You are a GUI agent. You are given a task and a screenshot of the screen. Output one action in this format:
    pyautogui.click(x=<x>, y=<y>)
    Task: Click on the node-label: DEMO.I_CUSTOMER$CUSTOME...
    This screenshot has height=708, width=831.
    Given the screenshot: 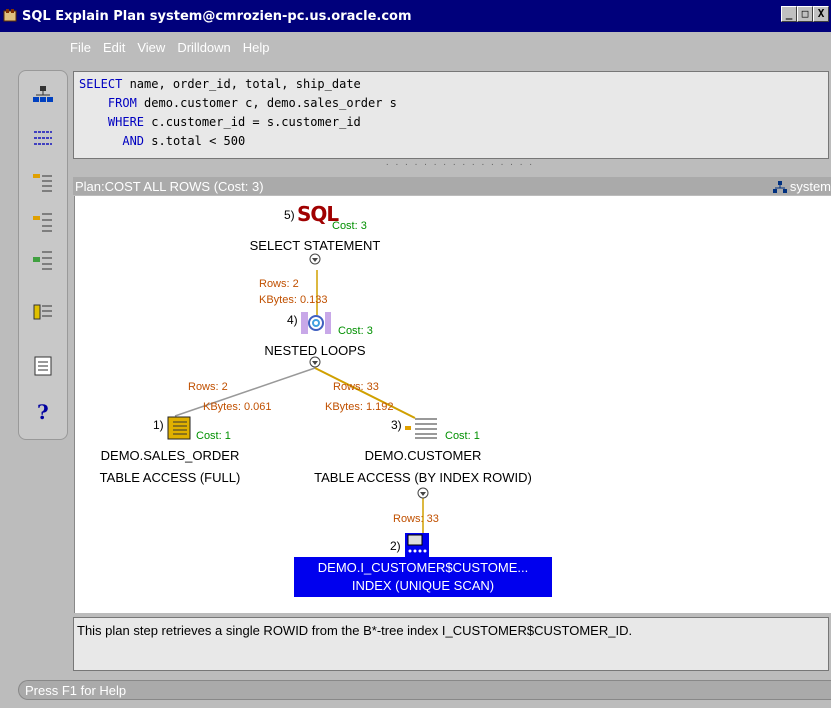 What is the action you would take?
    pyautogui.click(x=423, y=567)
    